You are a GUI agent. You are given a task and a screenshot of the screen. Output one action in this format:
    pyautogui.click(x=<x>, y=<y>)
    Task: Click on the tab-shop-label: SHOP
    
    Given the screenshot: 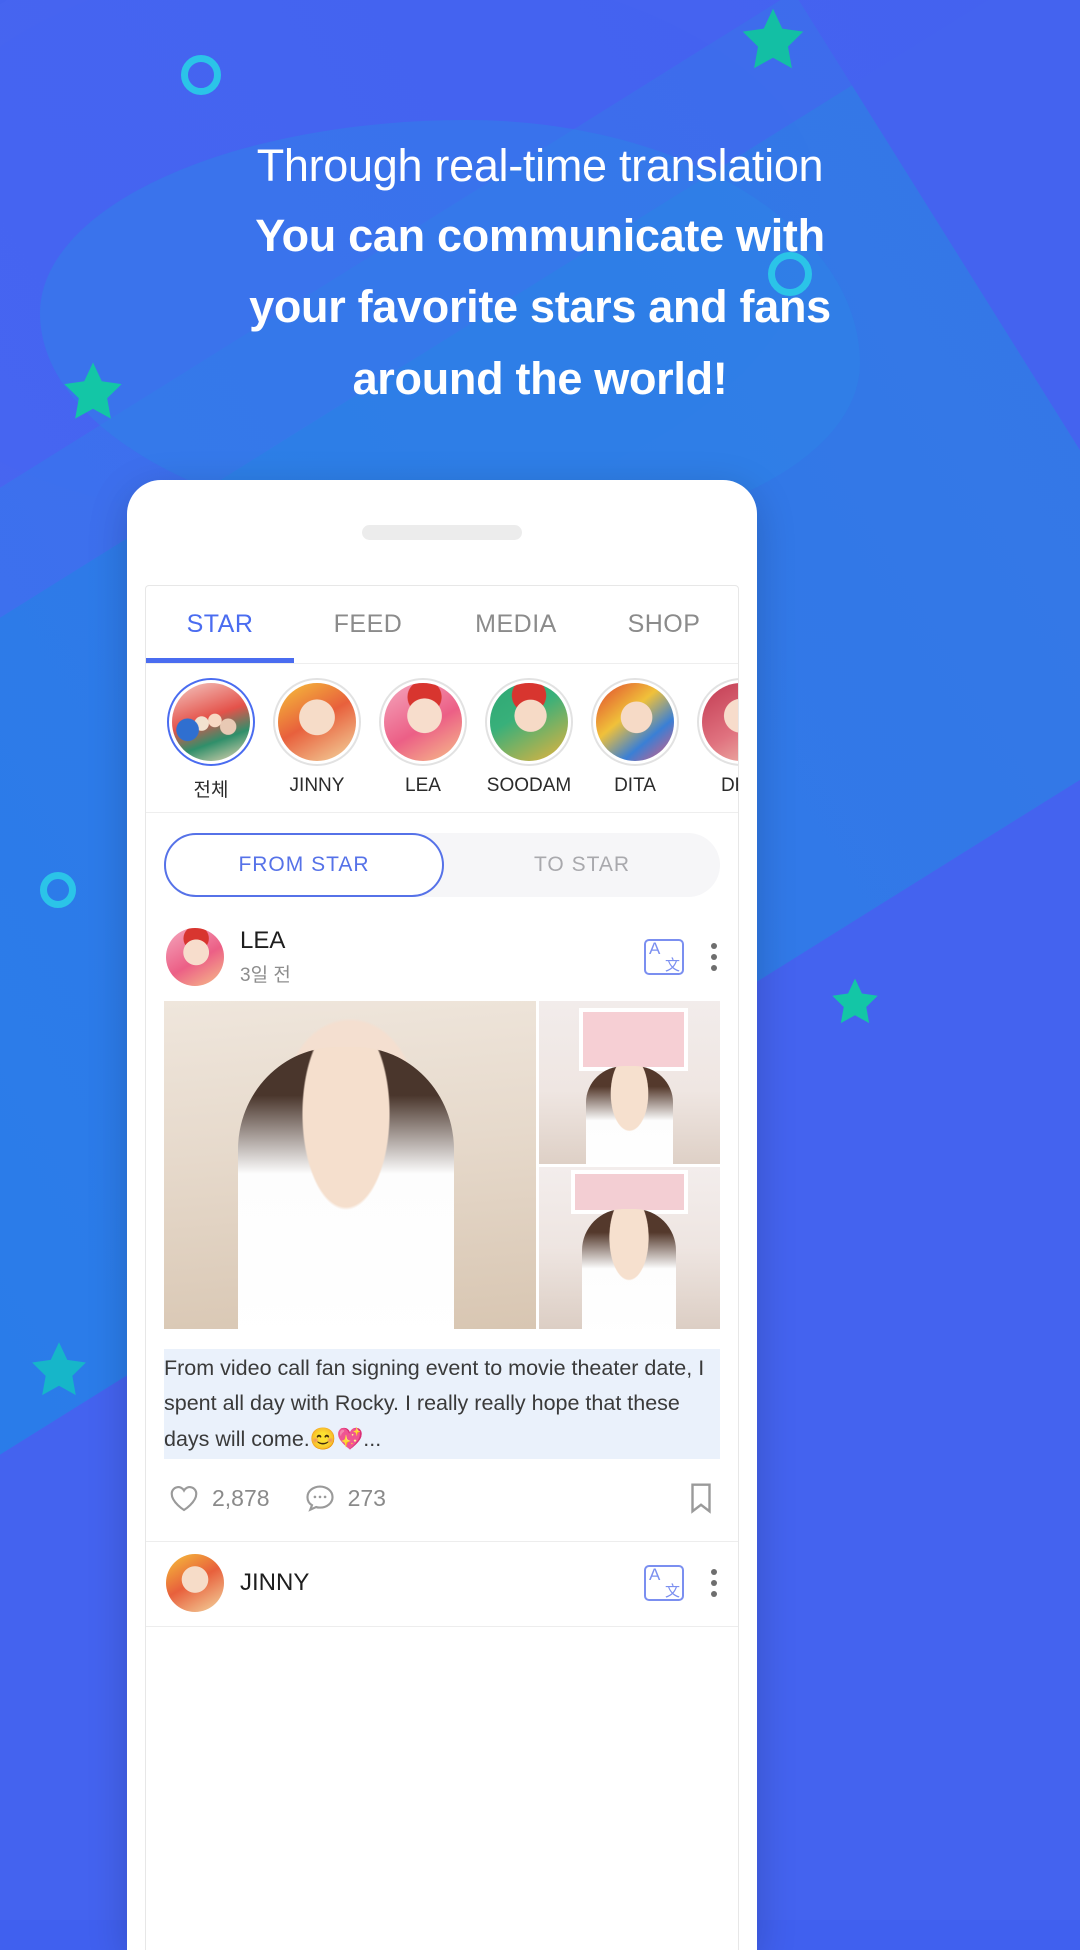 What is the action you would take?
    pyautogui.click(x=664, y=624)
    